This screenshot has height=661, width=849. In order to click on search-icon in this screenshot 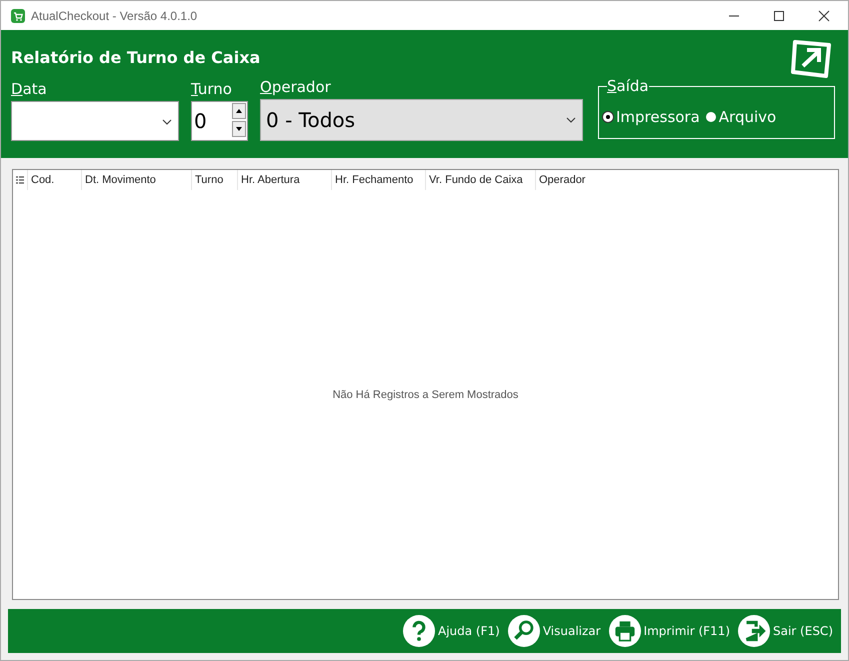, I will do `click(524, 631)`.